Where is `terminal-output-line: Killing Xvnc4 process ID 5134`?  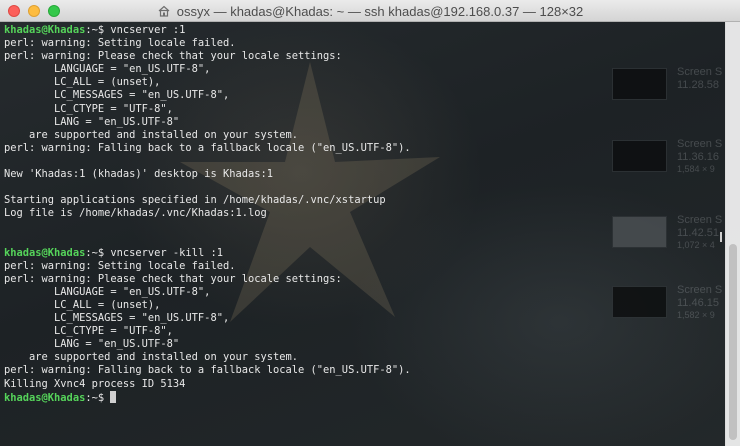
terminal-output-line: Killing Xvnc4 process ID 5134 is located at coordinates (364, 384).